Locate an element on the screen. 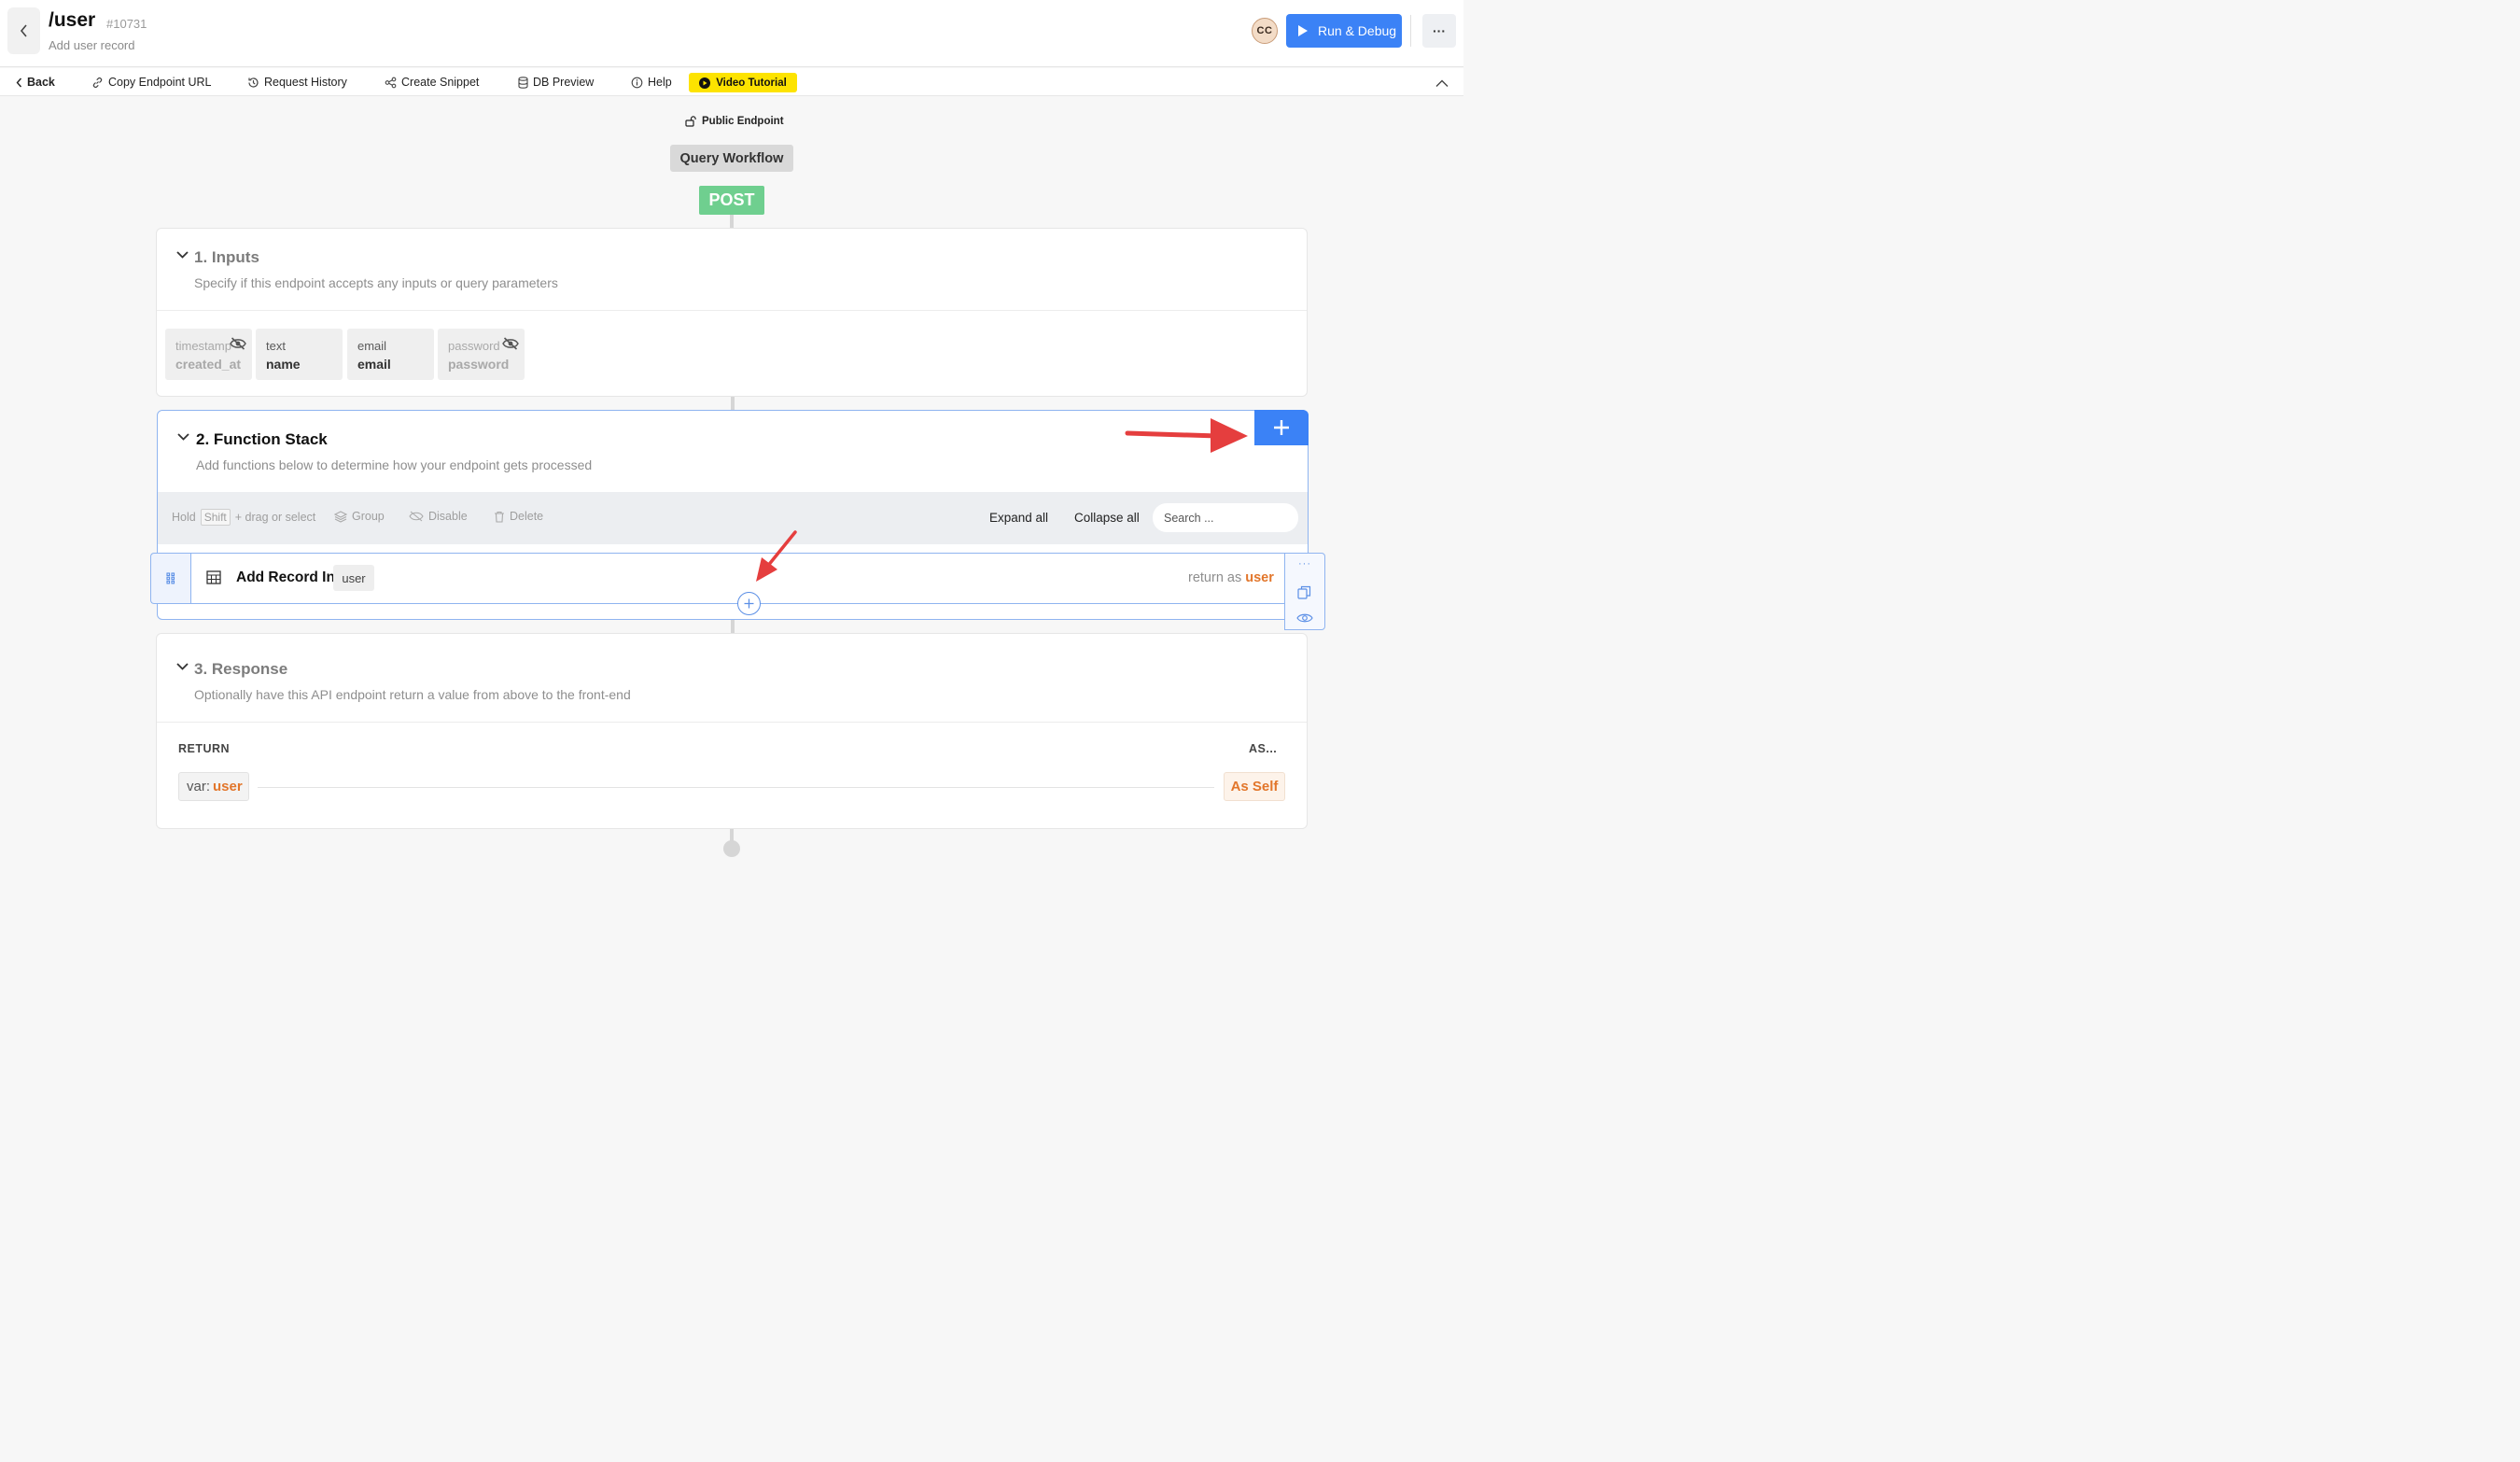 The height and width of the screenshot is (1462, 2520). endpoint-id: #10731 is located at coordinates (126, 24).